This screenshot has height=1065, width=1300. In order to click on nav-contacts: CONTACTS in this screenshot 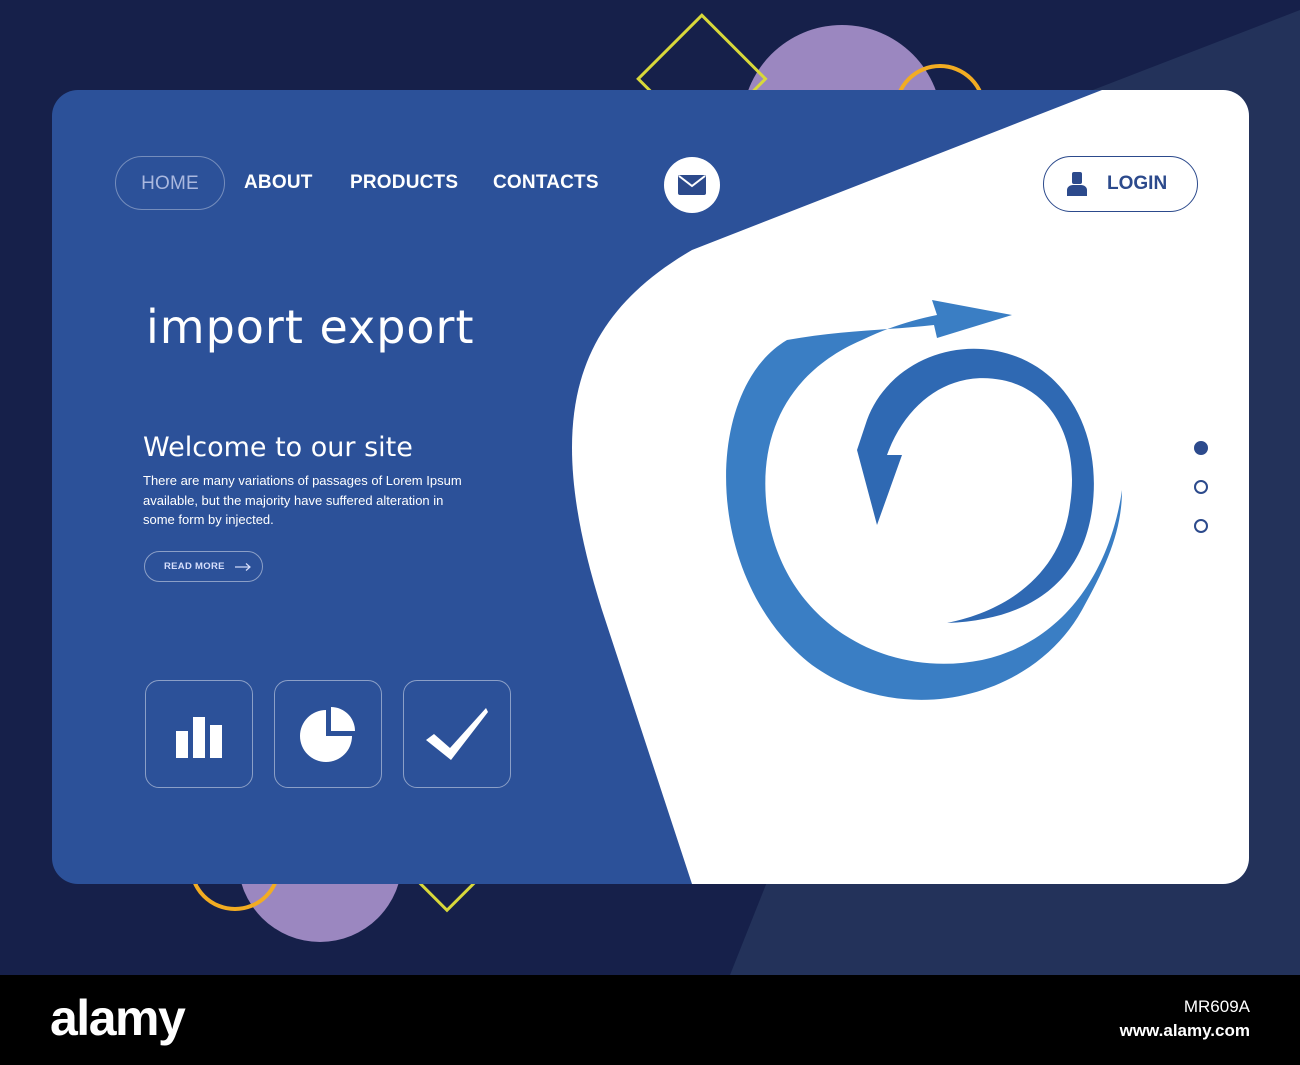, I will do `click(546, 183)`.